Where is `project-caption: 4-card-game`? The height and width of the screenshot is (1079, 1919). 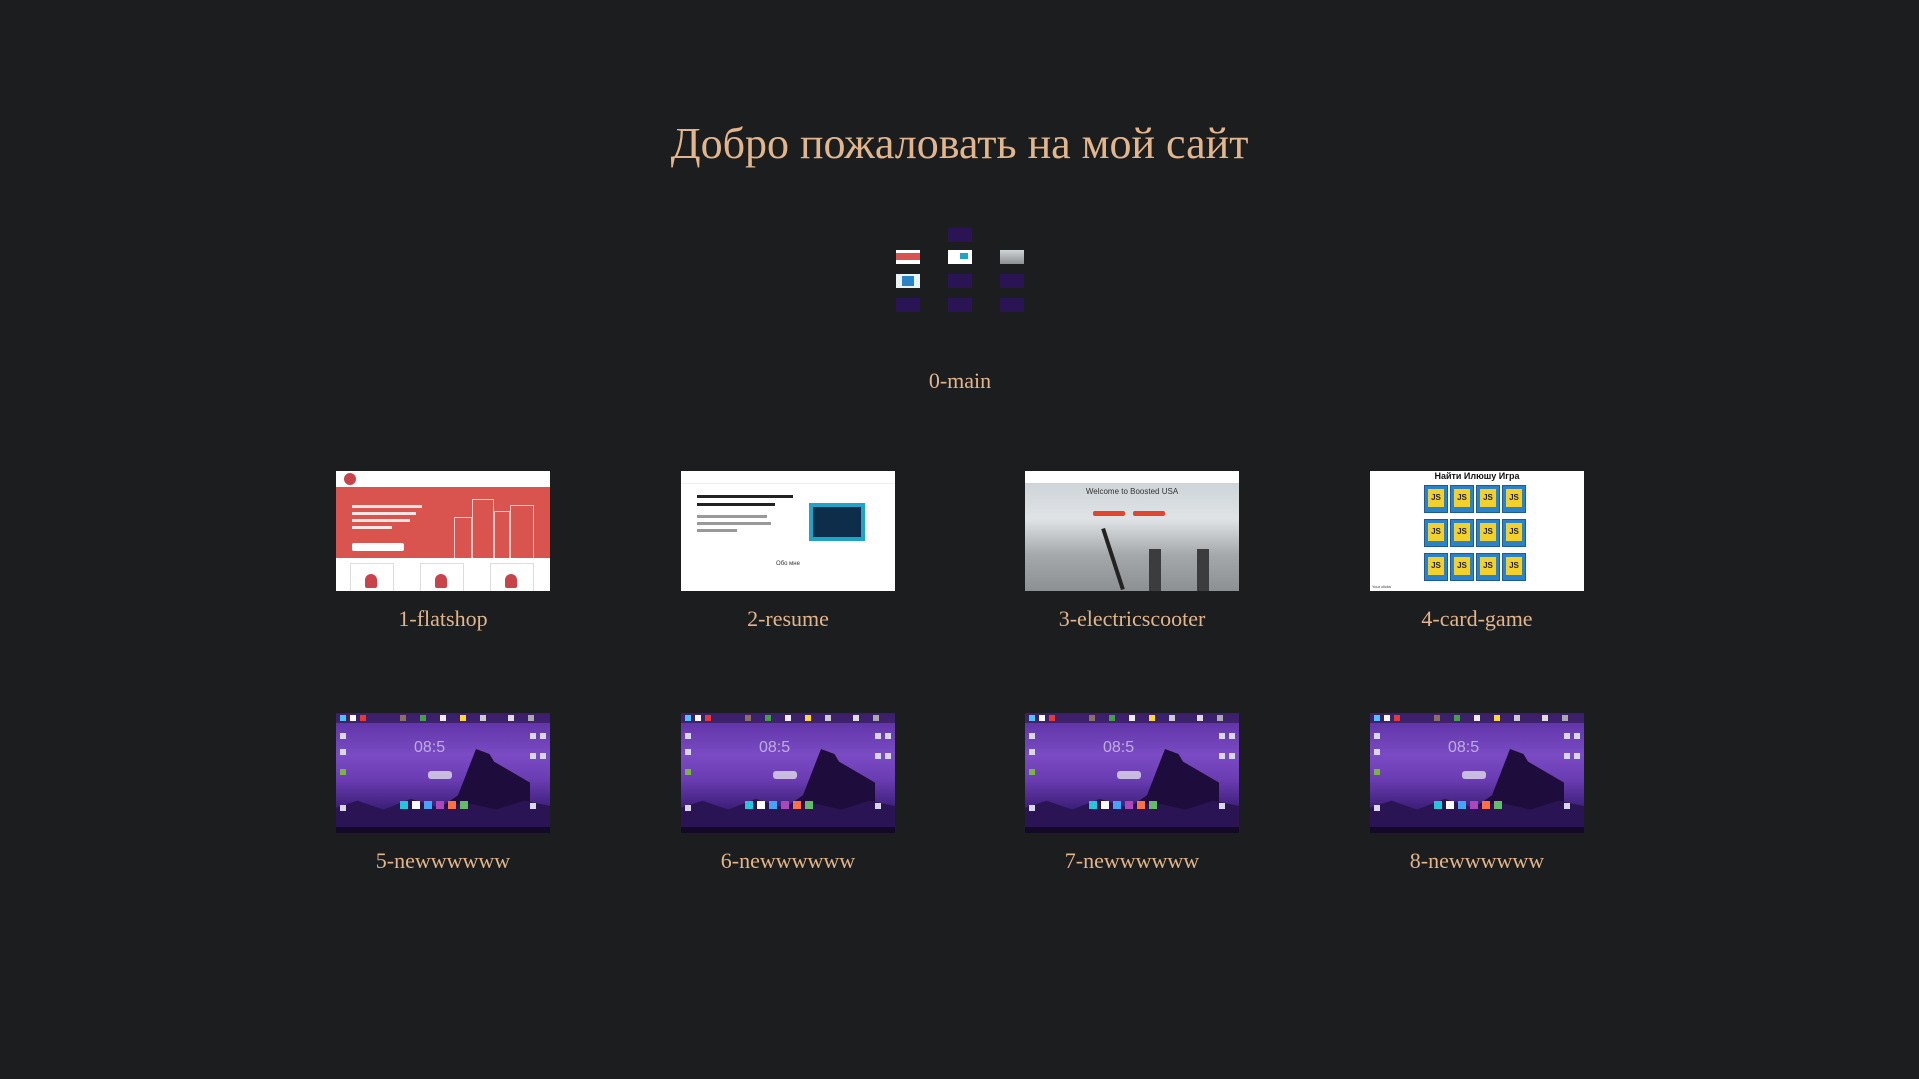 project-caption: 4-card-game is located at coordinates (1477, 618).